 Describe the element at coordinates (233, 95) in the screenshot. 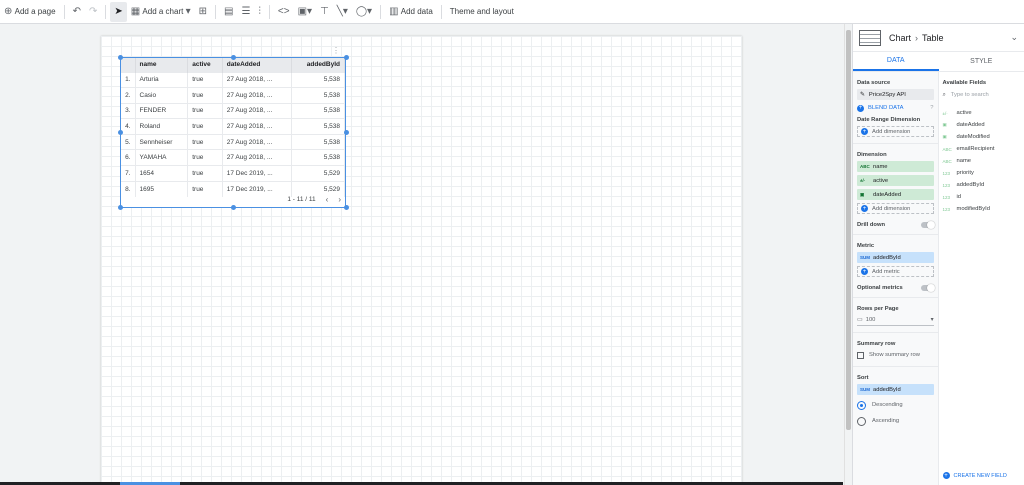

I see `table-row: 2. Casio true 27 Aug 2018, ... 5,538` at that location.